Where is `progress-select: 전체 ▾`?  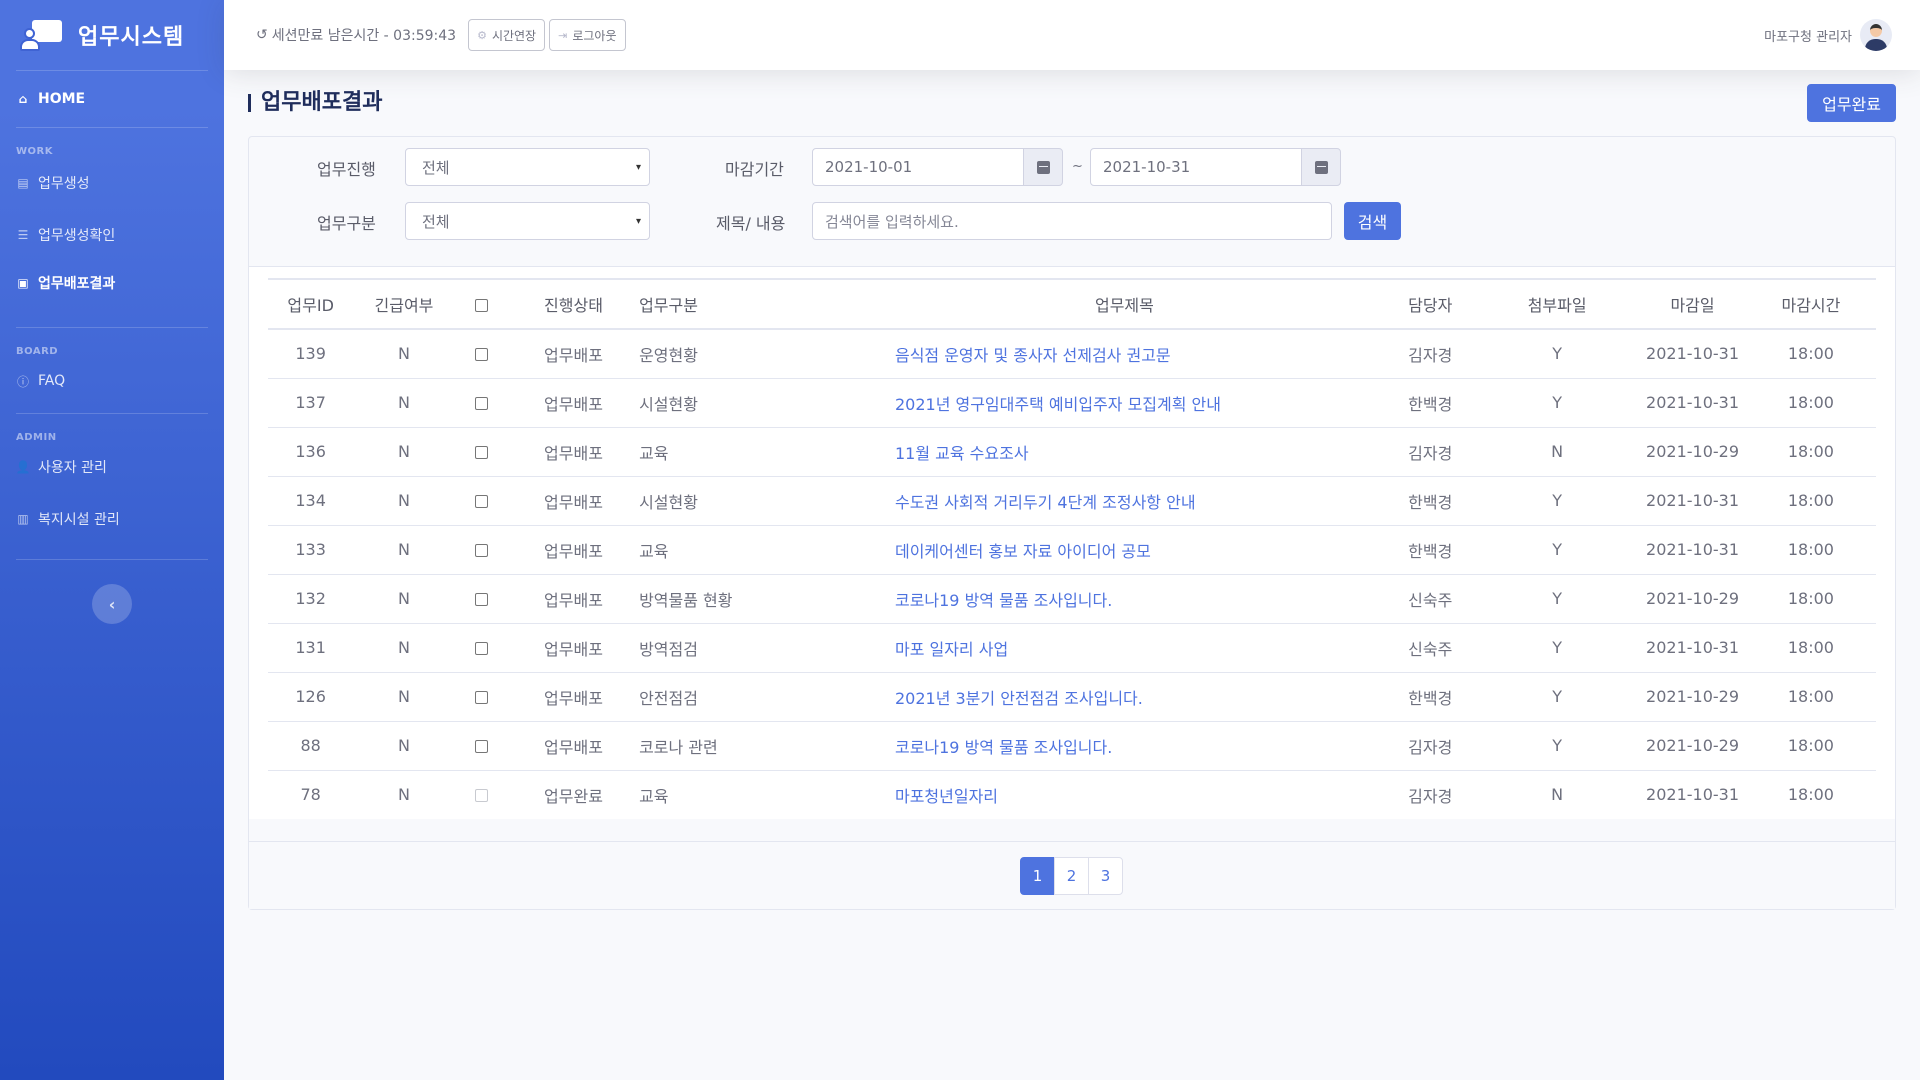 progress-select: 전체 ▾ is located at coordinates (527, 167).